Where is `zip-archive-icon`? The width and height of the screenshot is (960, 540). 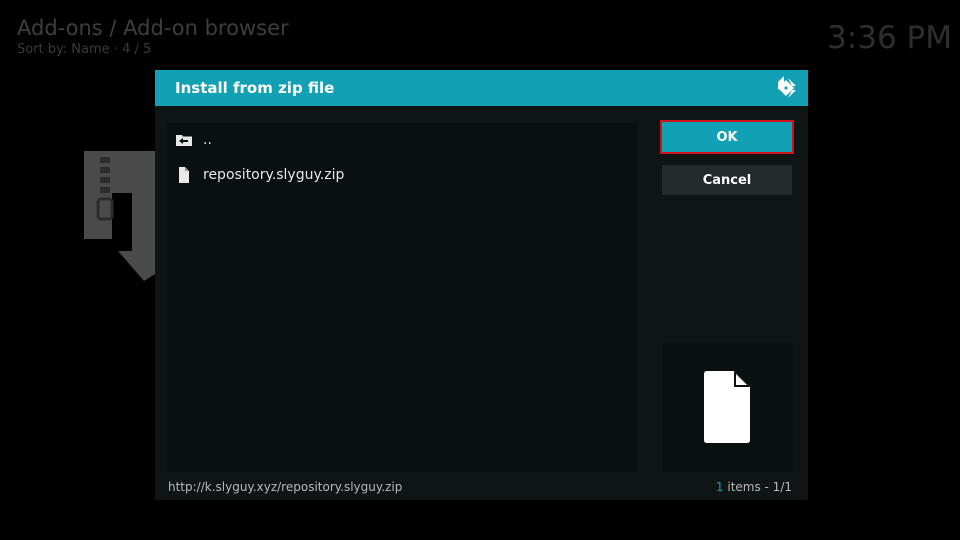
zip-archive-icon is located at coordinates (122, 216).